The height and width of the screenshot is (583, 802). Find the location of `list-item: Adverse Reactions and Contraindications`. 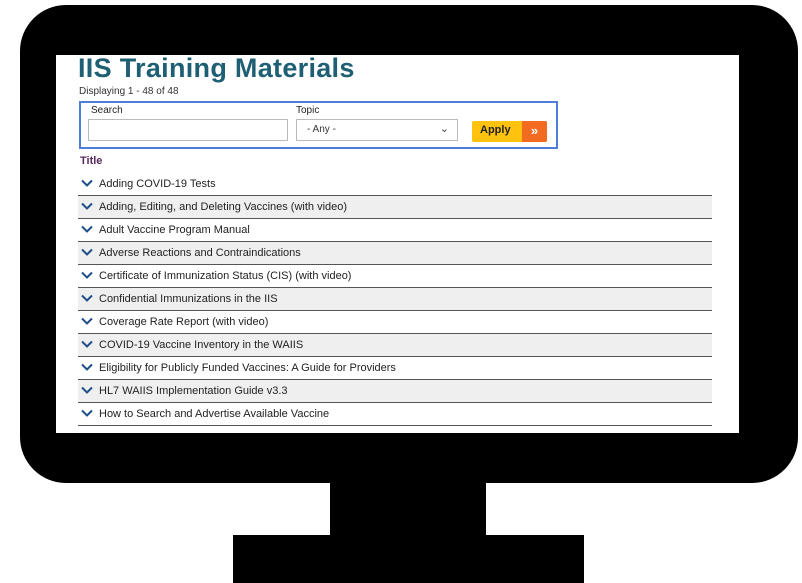

list-item: Adverse Reactions and Contraindications is located at coordinates (395, 253).